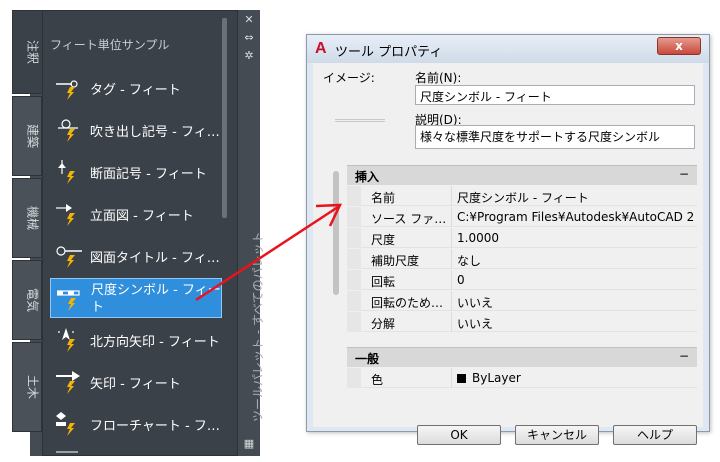  What do you see at coordinates (67, 90) in the screenshot?
I see `tag-icon` at bounding box center [67, 90].